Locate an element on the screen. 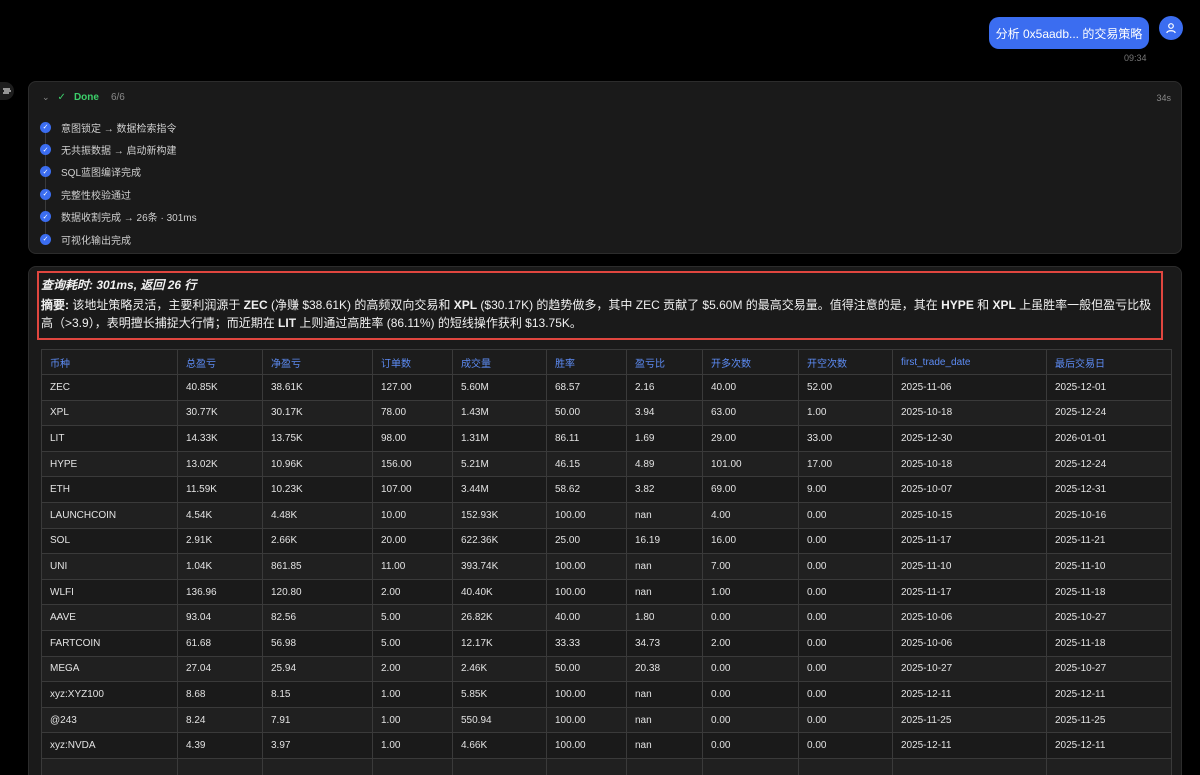 This screenshot has width=1200, height=775. table-cell: SOL is located at coordinates (109, 541).